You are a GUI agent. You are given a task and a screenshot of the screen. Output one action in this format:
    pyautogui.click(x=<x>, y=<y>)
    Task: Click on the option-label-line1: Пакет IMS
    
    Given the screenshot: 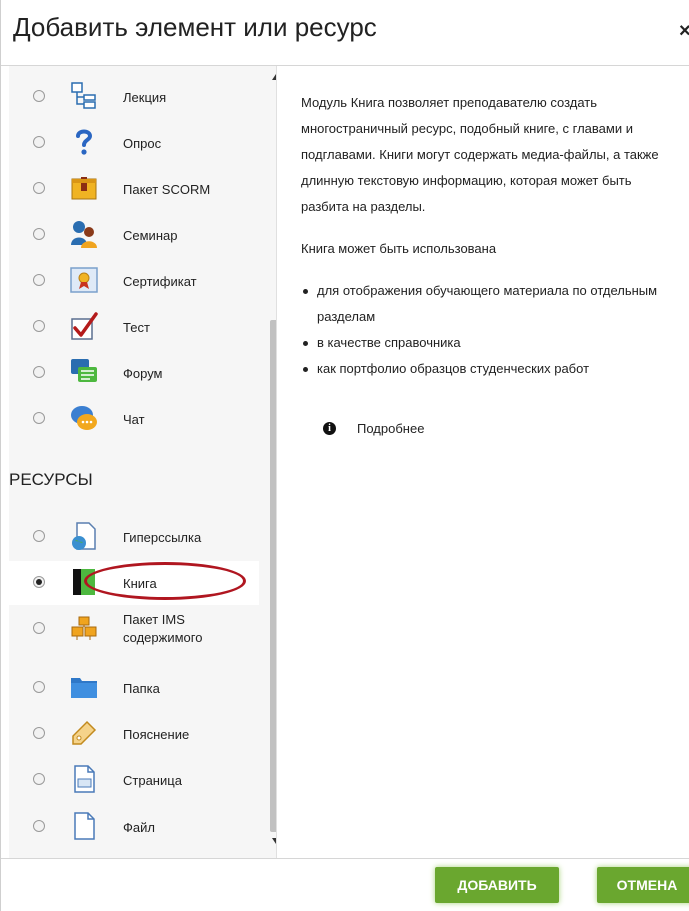 What is the action you would take?
    pyautogui.click(x=154, y=619)
    